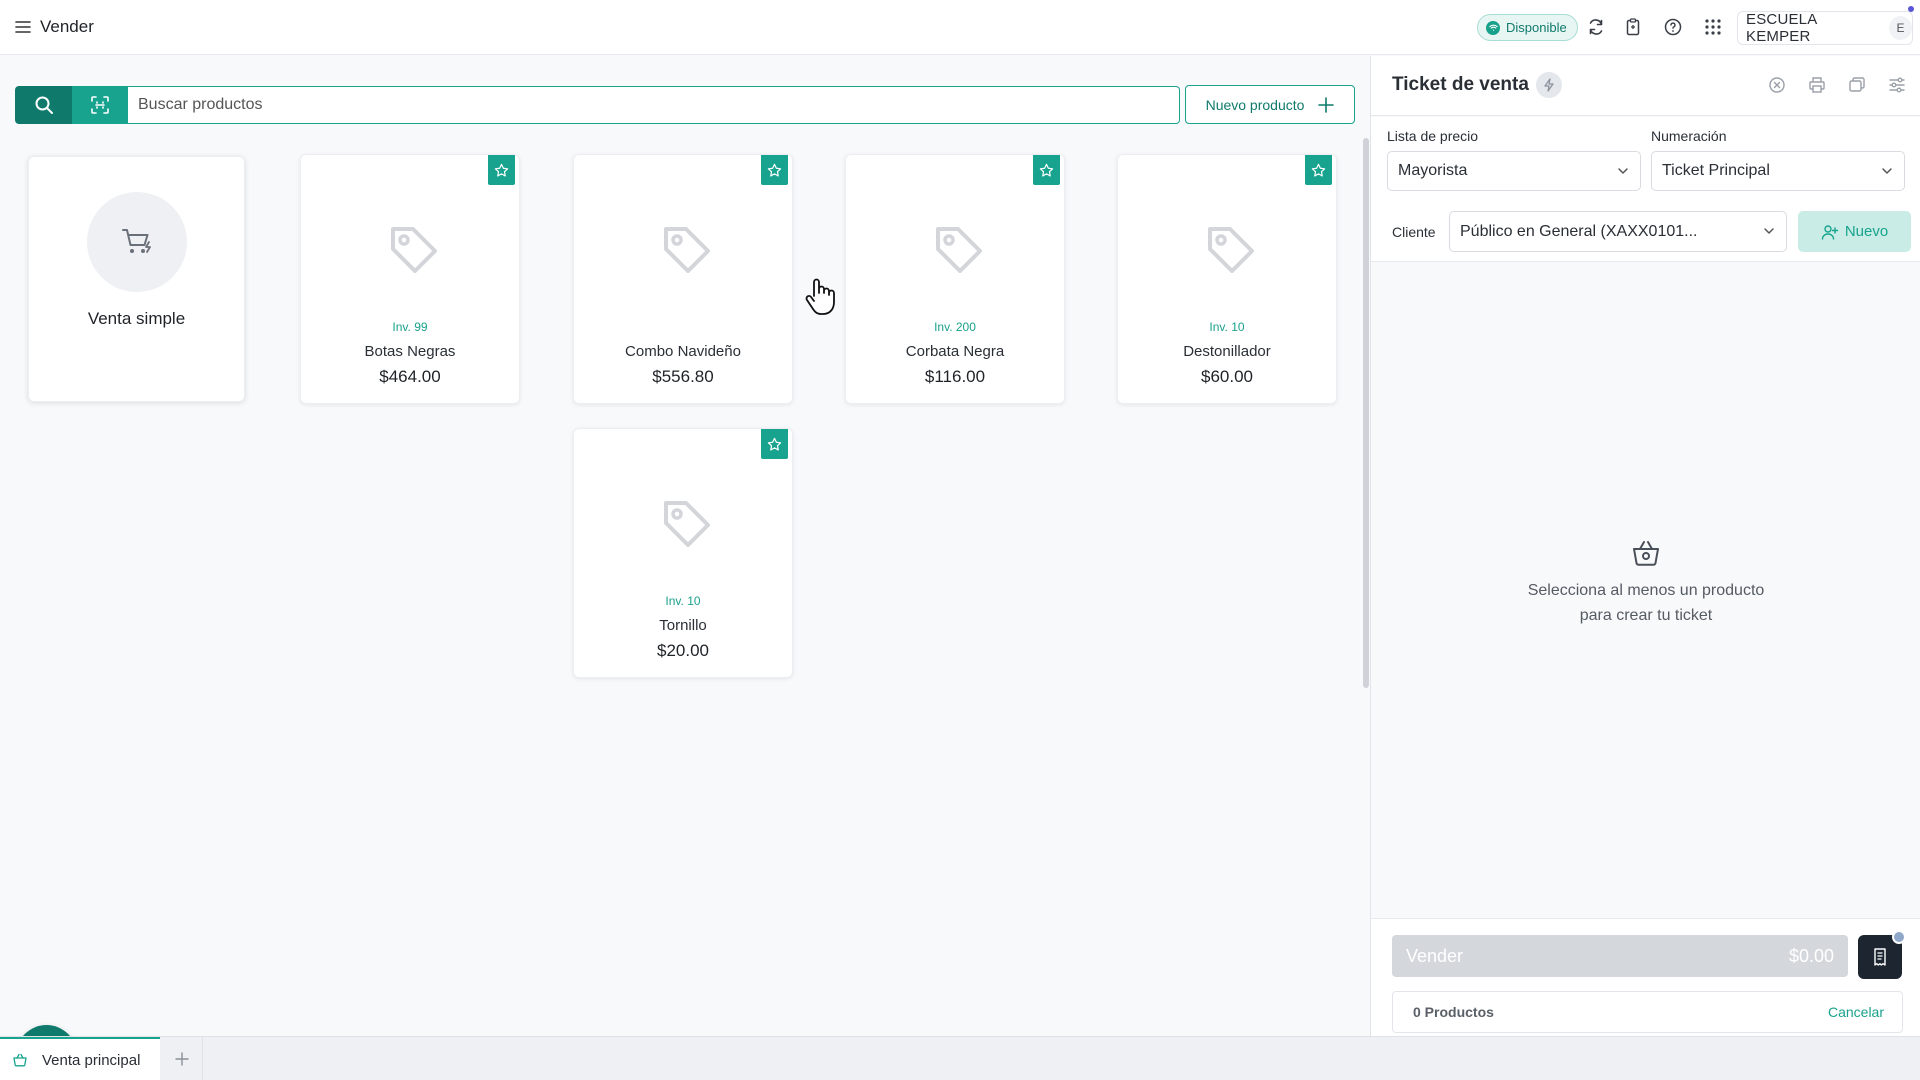  Describe the element at coordinates (1433, 136) in the screenshot. I see `price-list-label: Lista de precio` at that location.